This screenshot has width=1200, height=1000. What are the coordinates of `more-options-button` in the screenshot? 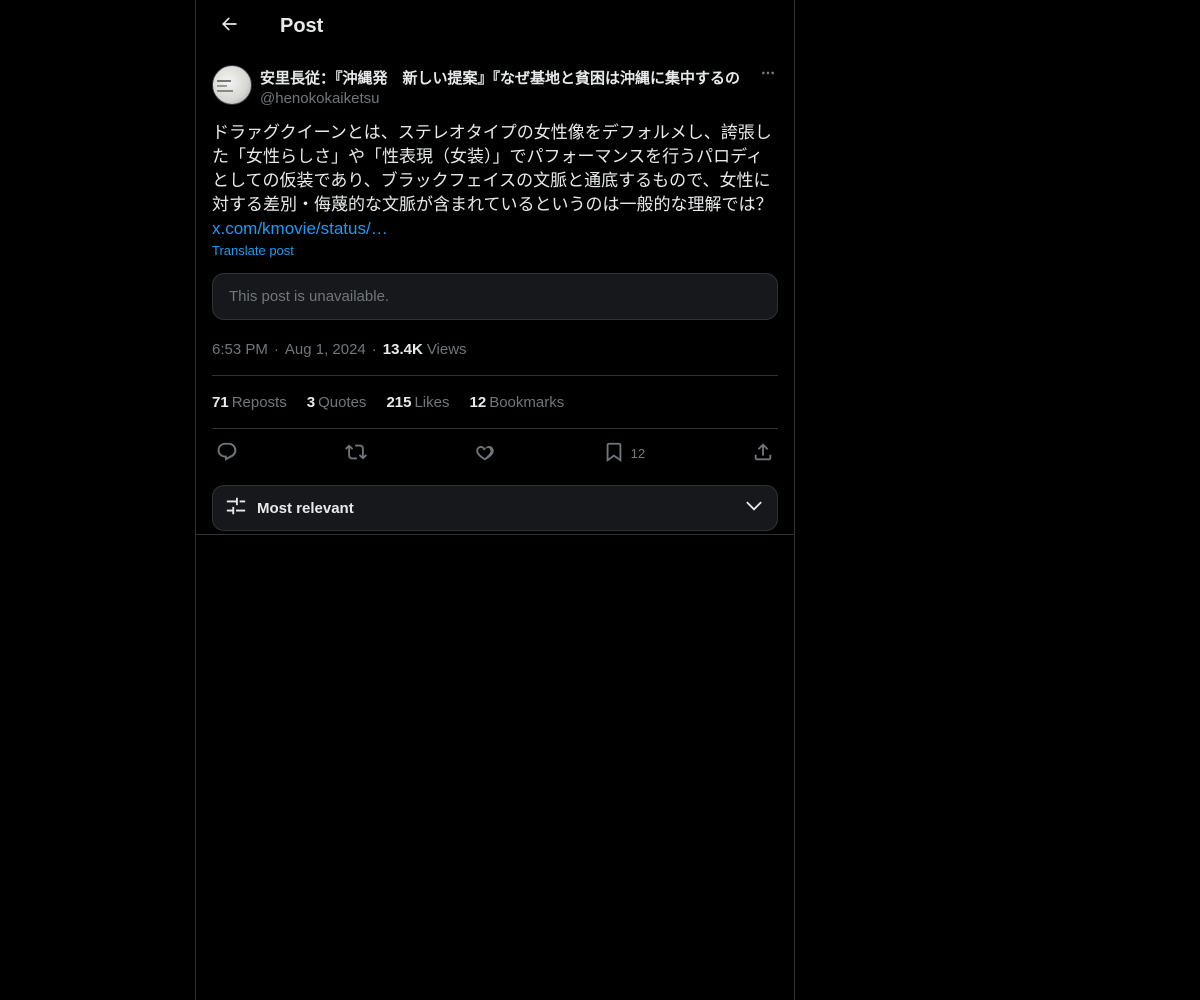 It's located at (768, 75).